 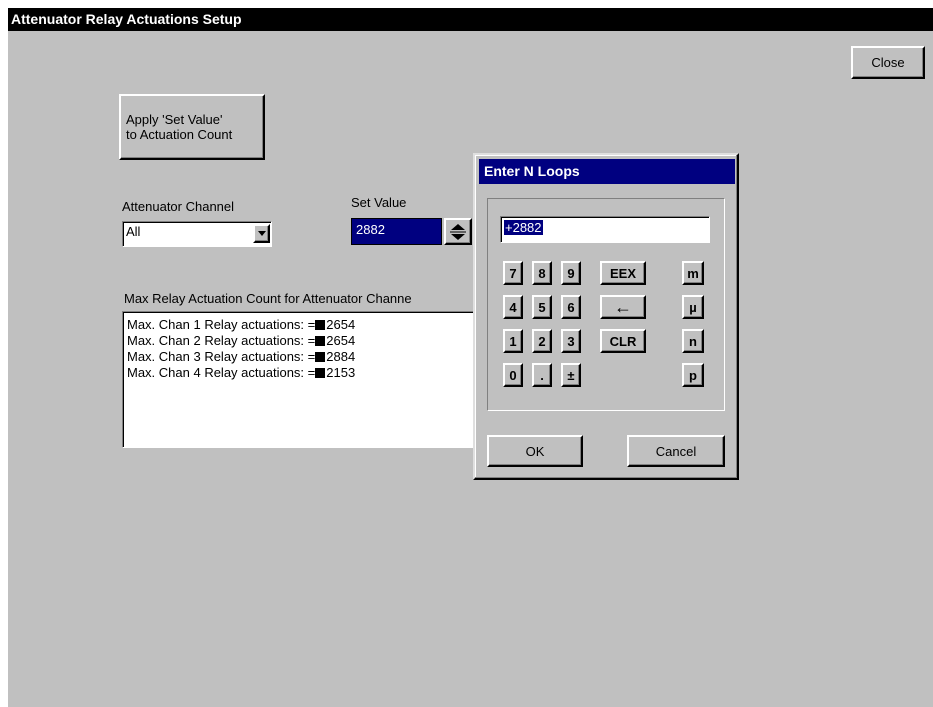 I want to click on list-item: Max. Chan 4 Relay actuations: = 2153, so click(x=241, y=372).